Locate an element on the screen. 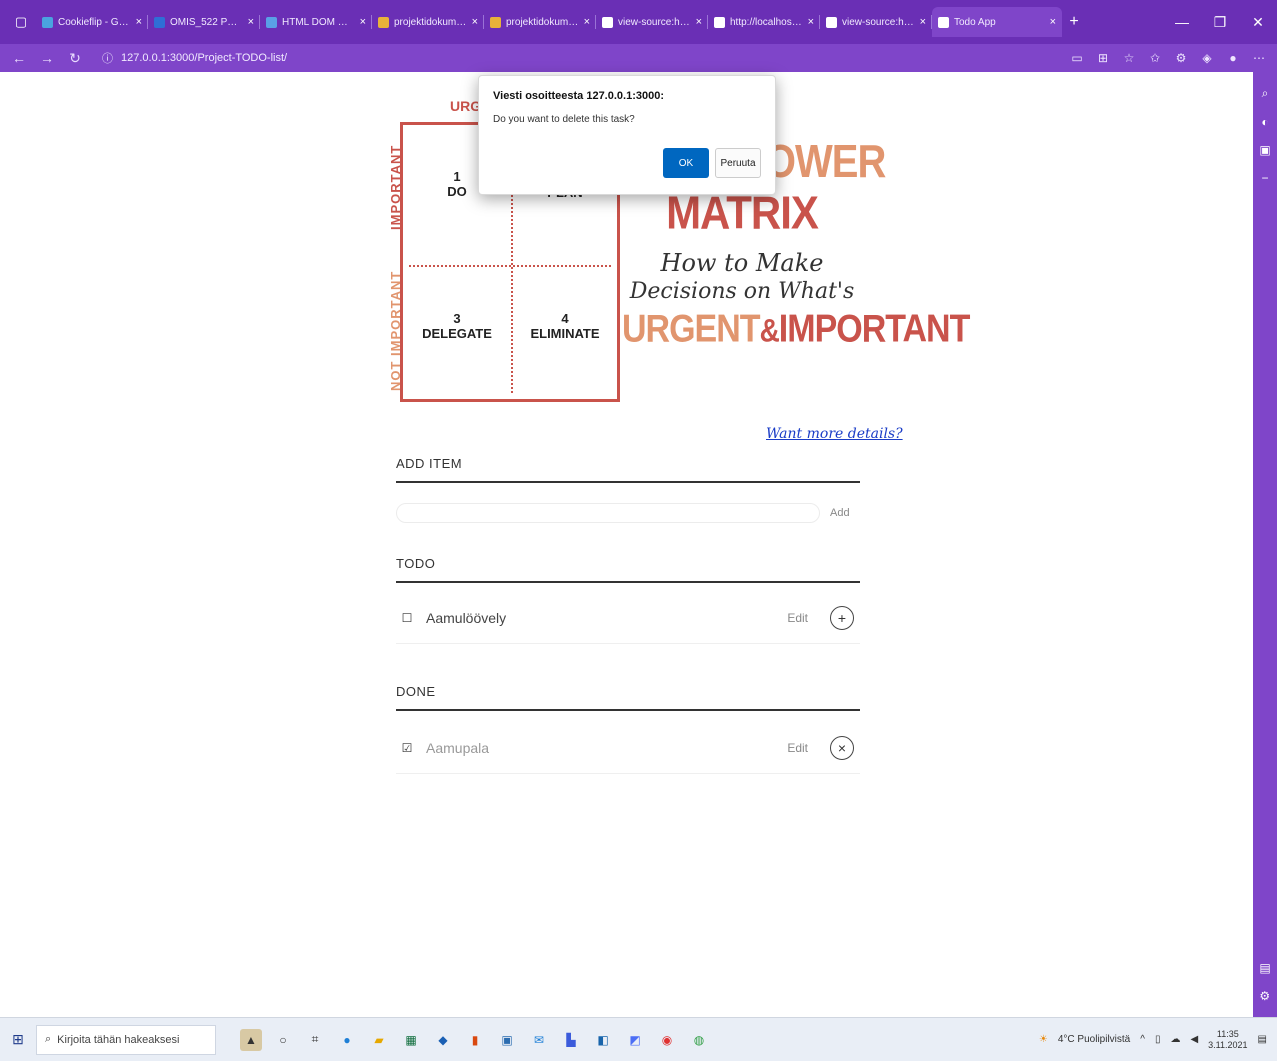  read-aloud-icon: ▭ is located at coordinates (1077, 58).